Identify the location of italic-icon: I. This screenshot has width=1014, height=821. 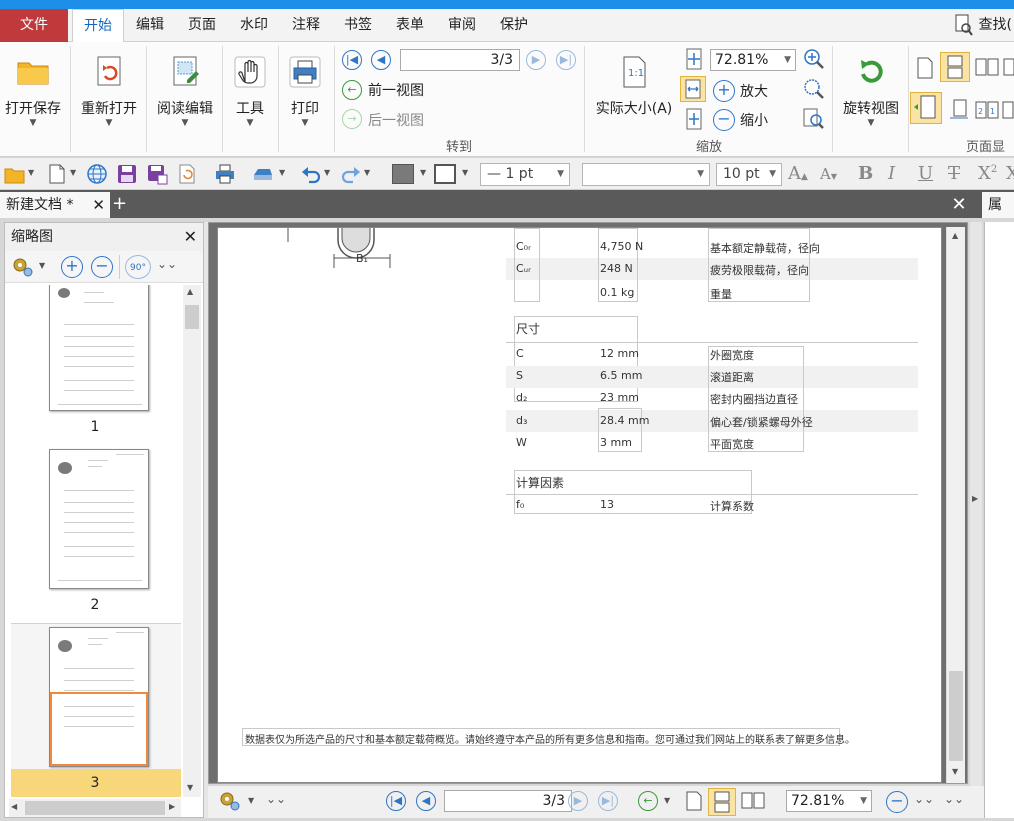
(891, 173).